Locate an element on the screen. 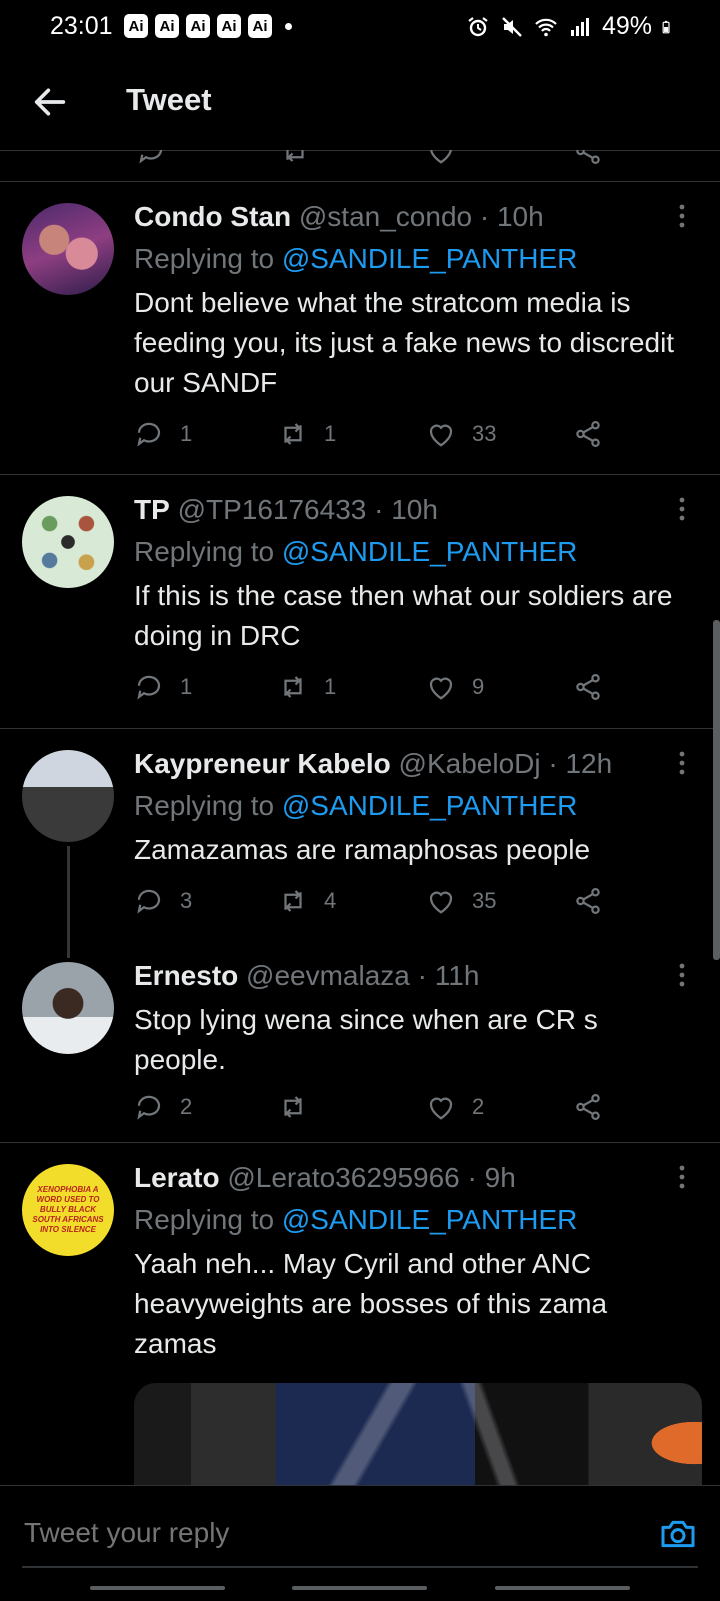  reply-count: 3 is located at coordinates (186, 900).